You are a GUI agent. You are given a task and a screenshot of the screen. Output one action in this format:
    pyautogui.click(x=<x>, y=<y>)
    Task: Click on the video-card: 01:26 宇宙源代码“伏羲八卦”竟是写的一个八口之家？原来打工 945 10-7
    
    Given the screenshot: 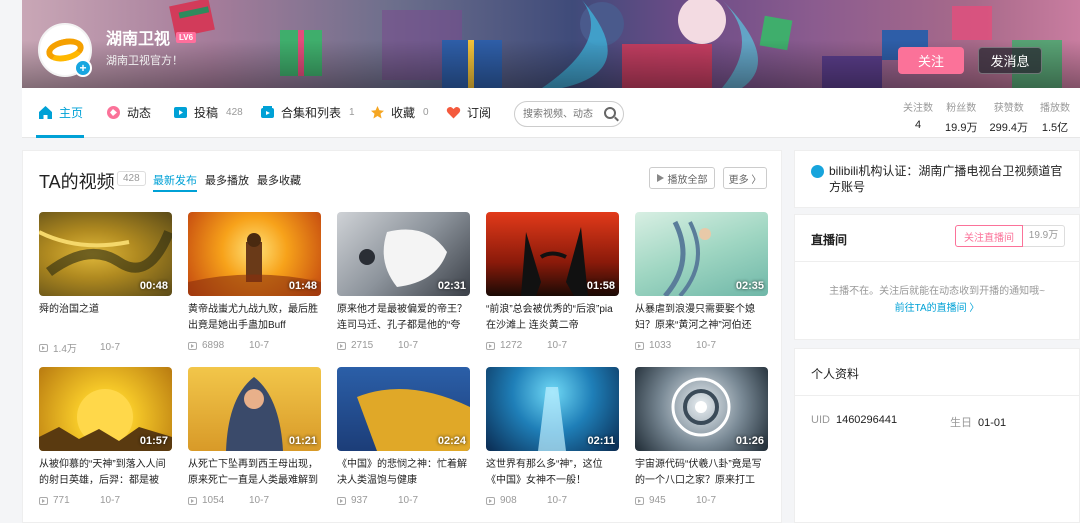 What is the action you would take?
    pyautogui.click(x=701, y=436)
    